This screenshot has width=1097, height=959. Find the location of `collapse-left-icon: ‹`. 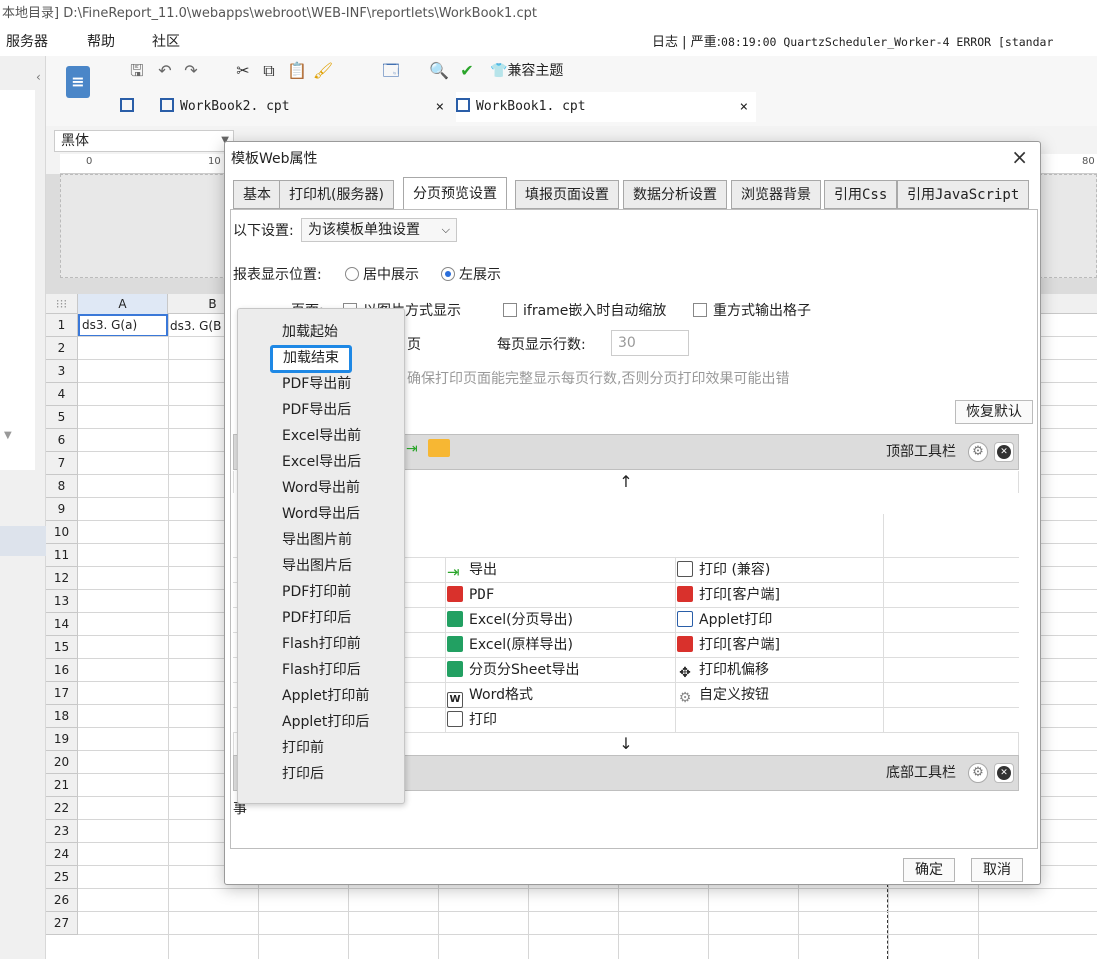

collapse-left-icon: ‹ is located at coordinates (38, 77).